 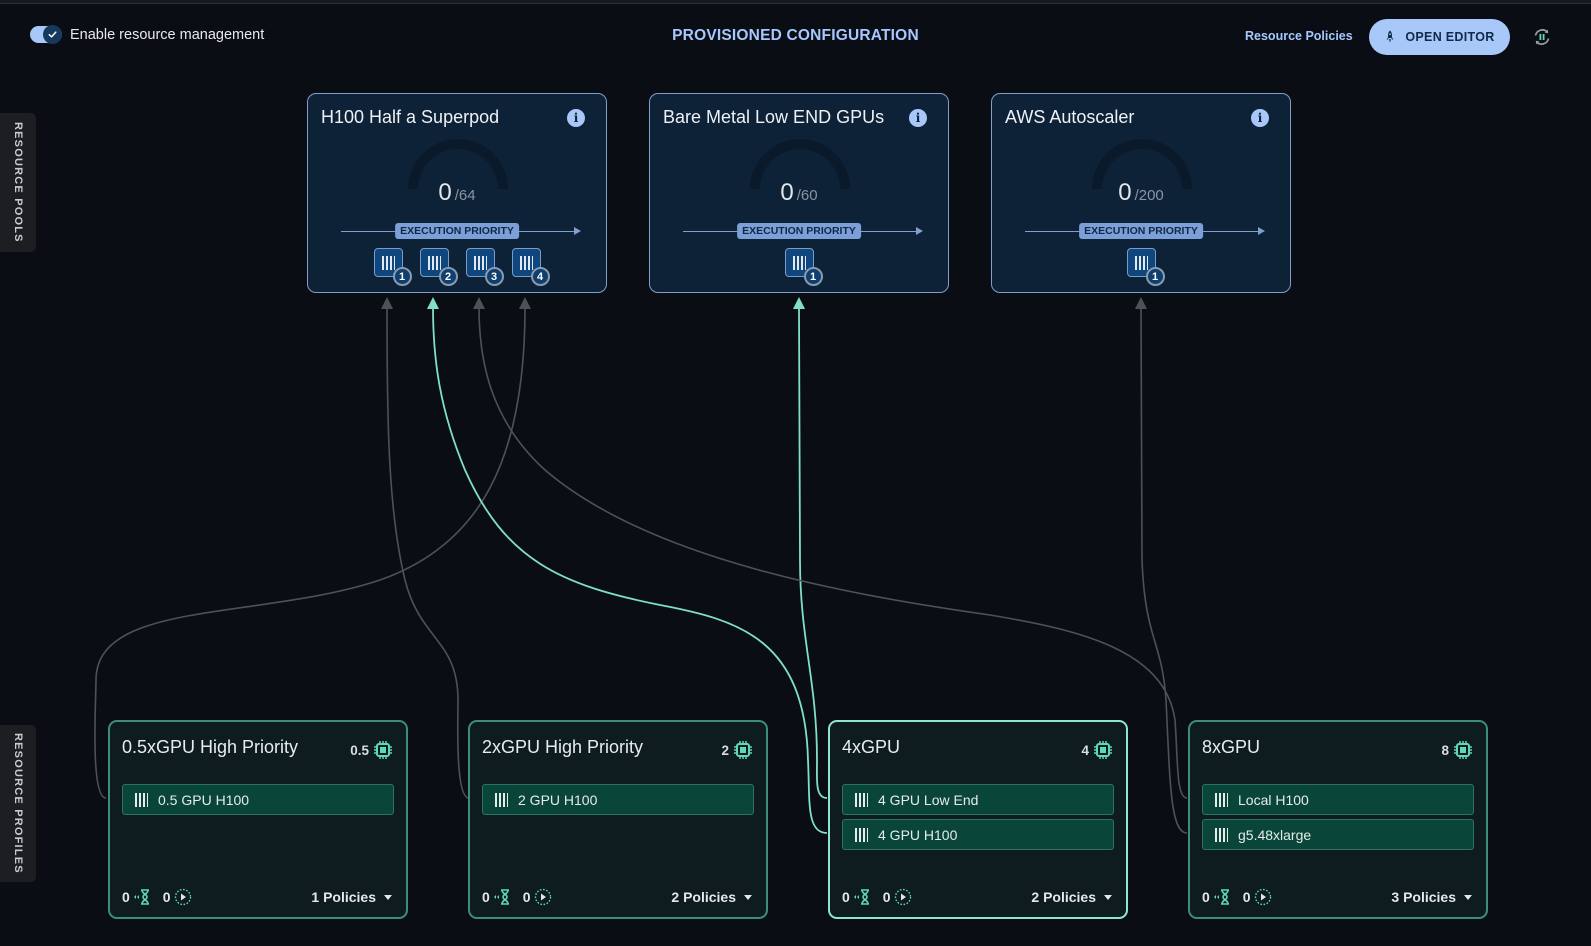 I want to click on refresh-pause-button, so click(x=1542, y=37).